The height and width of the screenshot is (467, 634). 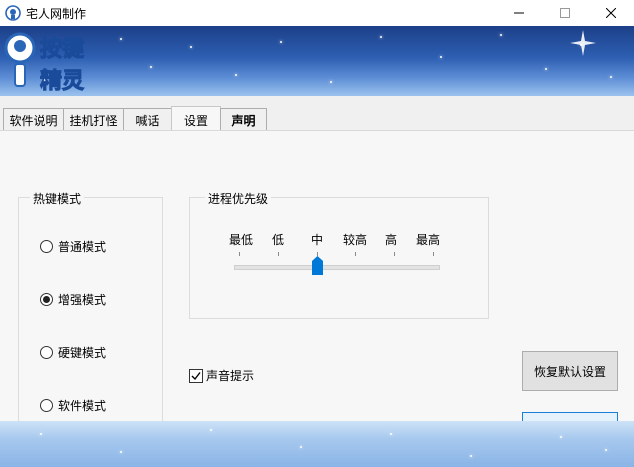 I want to click on tab-label: 设置, so click(x=195, y=120).